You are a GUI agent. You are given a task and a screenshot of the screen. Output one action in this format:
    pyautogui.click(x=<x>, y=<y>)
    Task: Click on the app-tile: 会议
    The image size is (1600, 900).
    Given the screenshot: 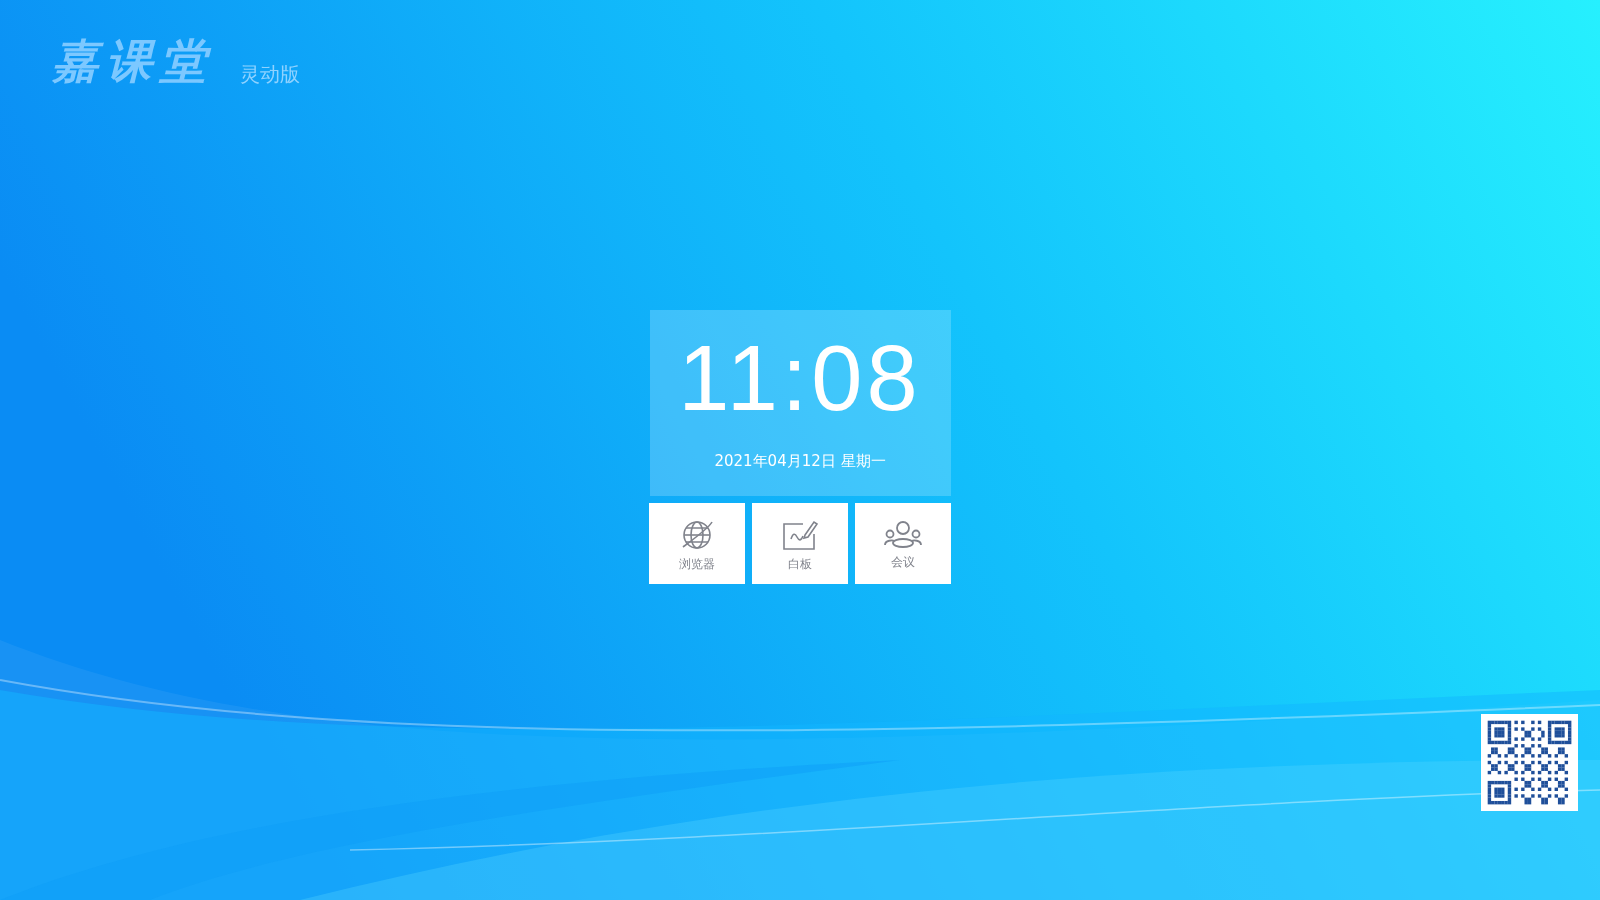 What is the action you would take?
    pyautogui.click(x=903, y=543)
    